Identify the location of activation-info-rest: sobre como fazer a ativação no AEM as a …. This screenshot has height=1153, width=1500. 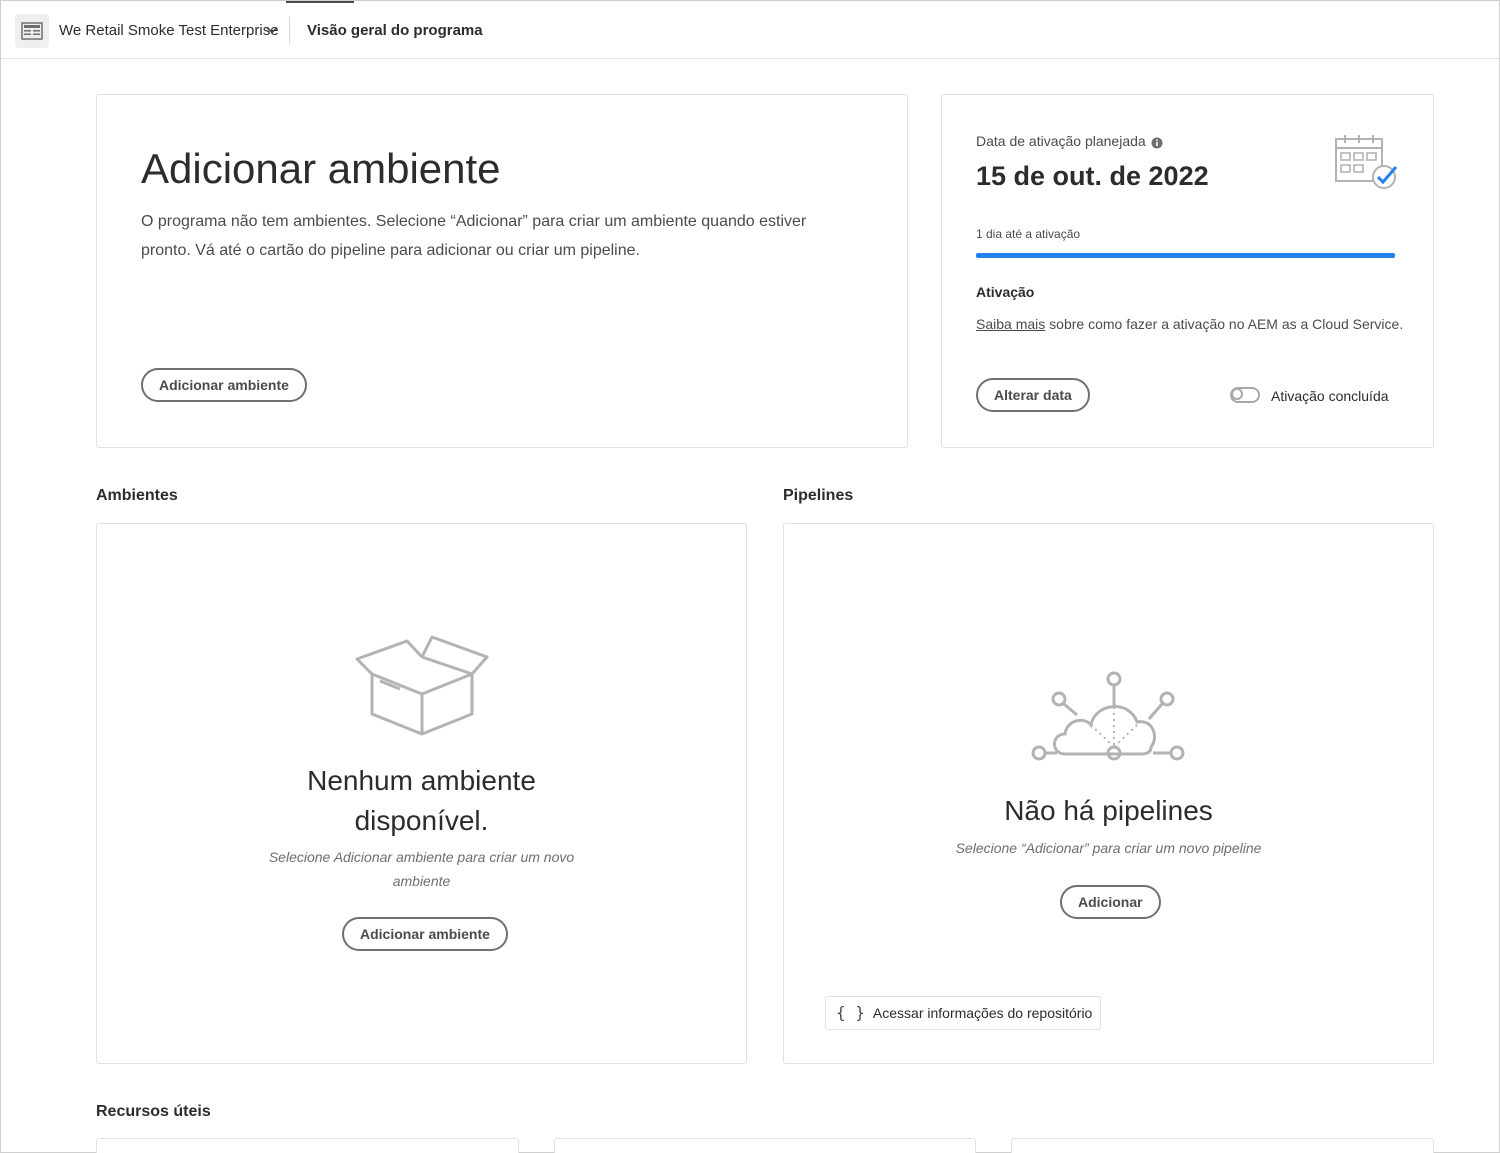
(1224, 324).